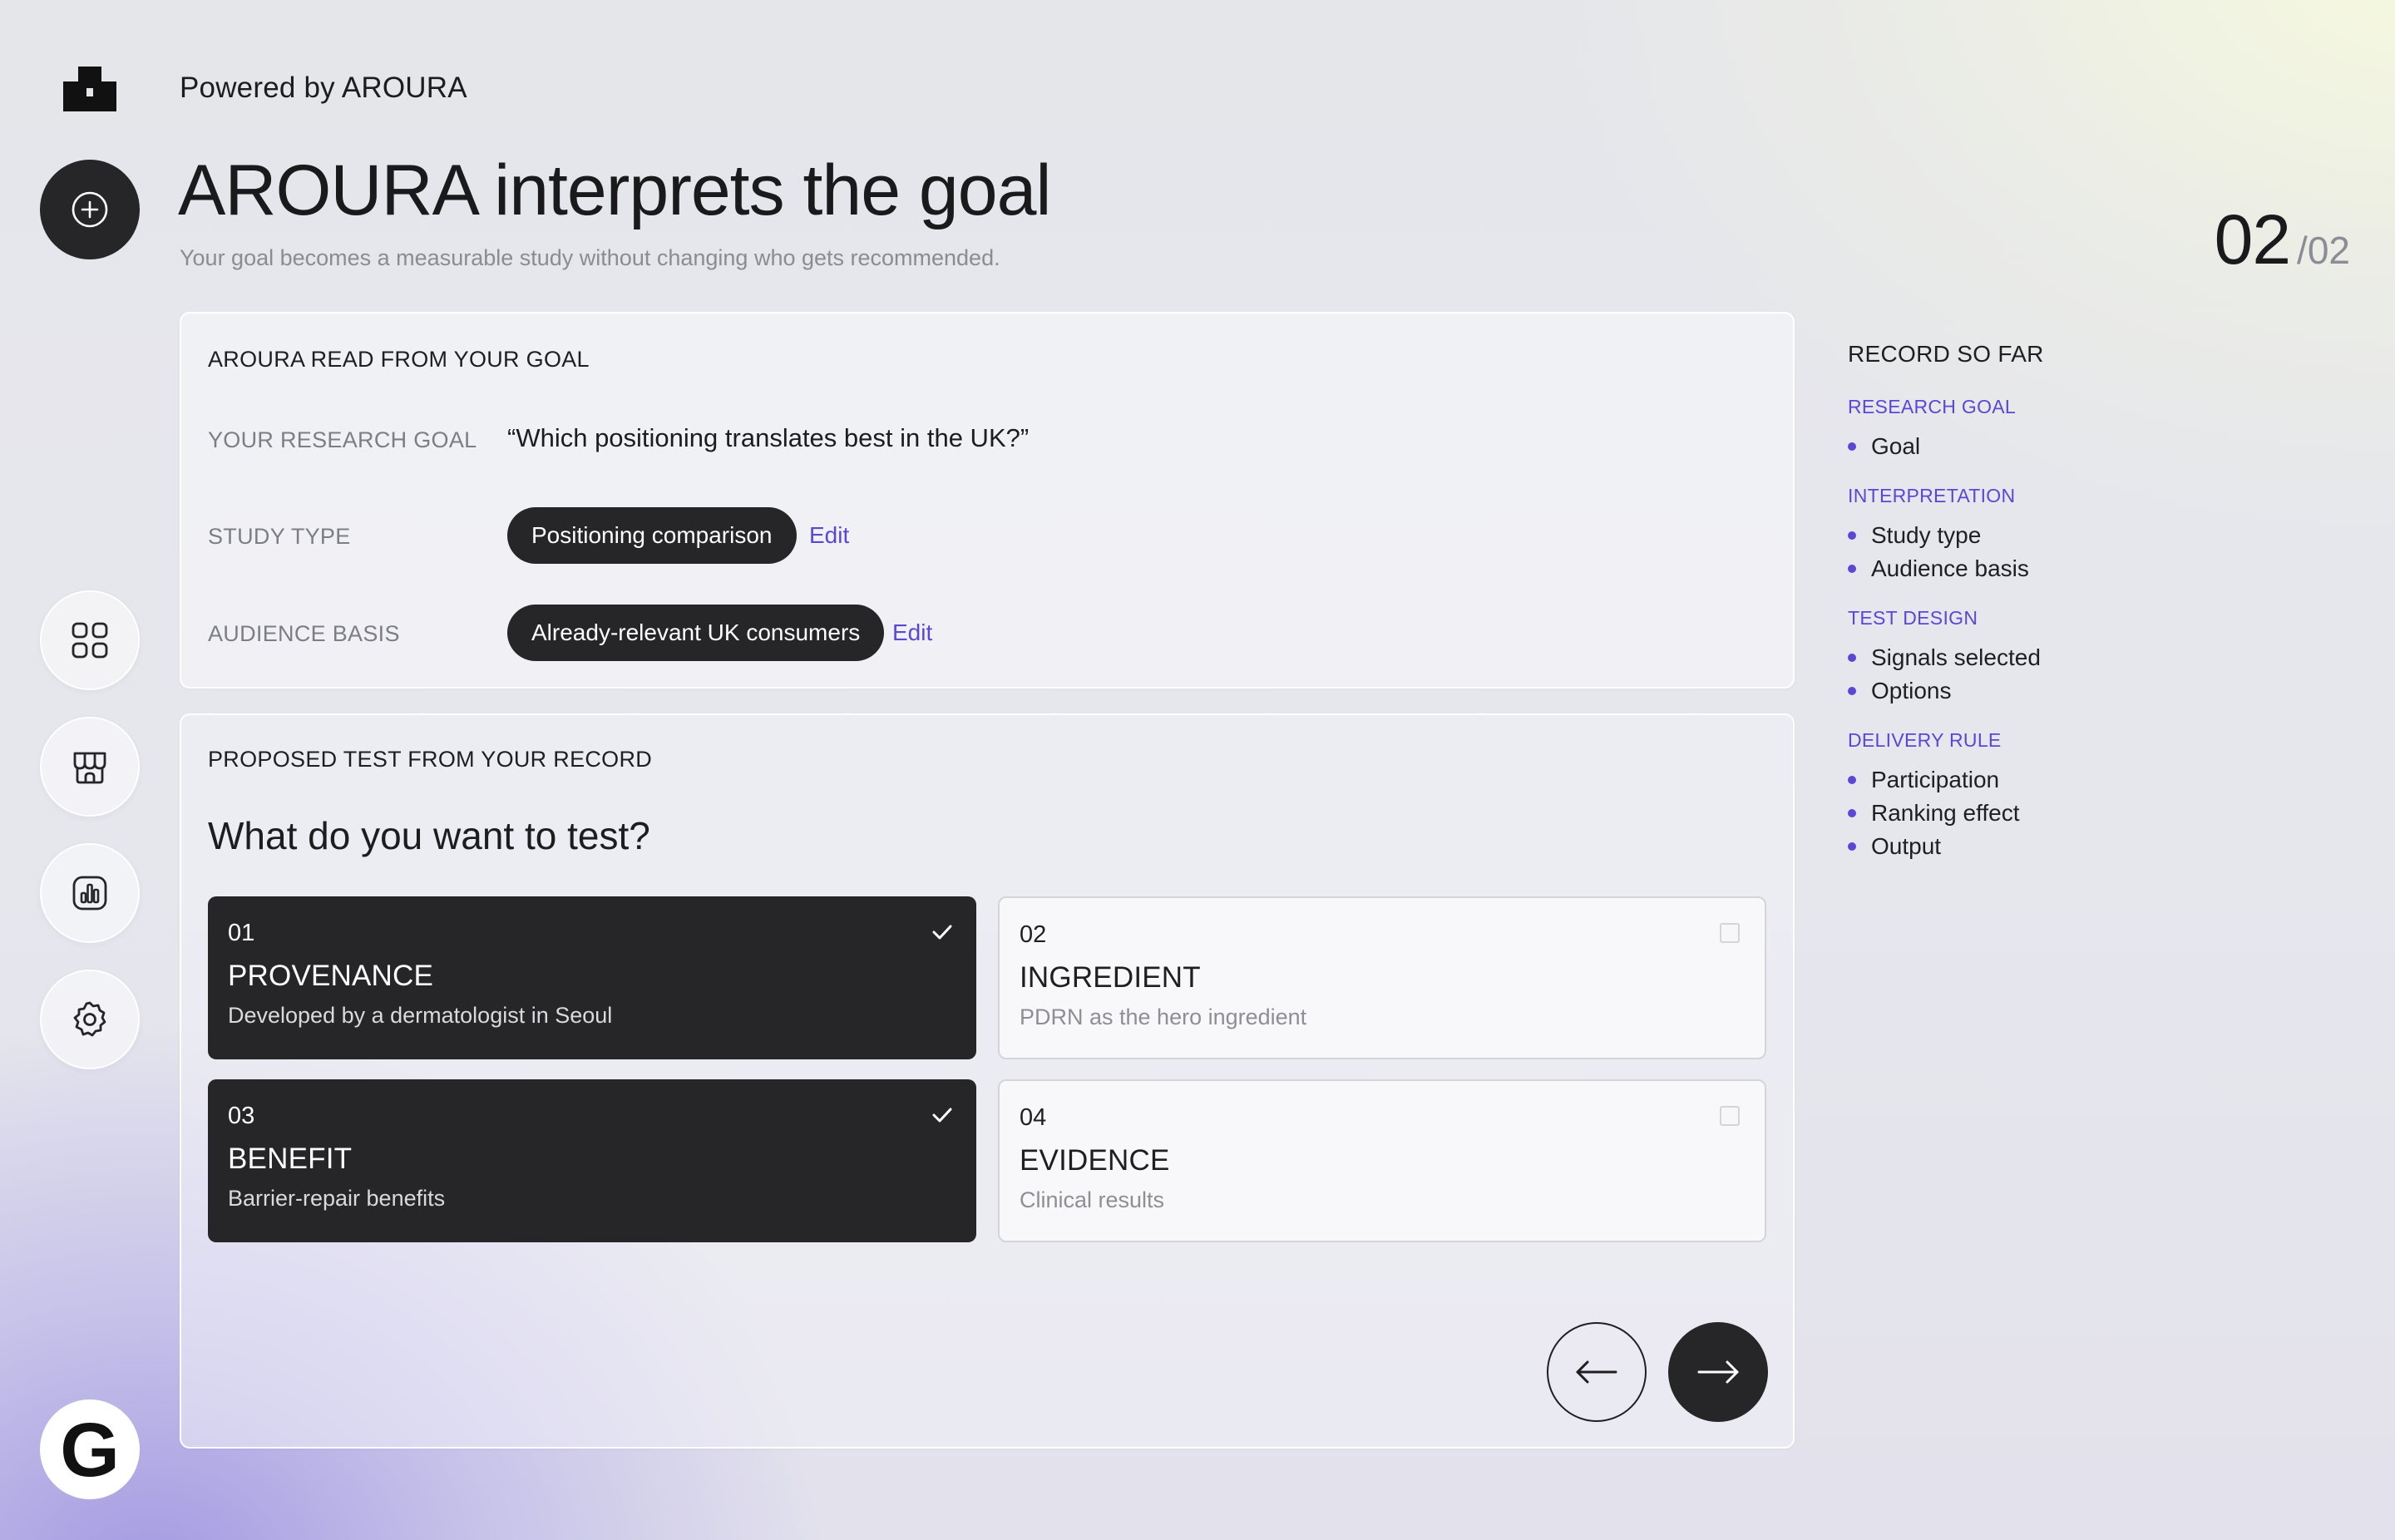 The image size is (2395, 1540). What do you see at coordinates (829, 535) in the screenshot?
I see `study-type-edit-link: Edit` at bounding box center [829, 535].